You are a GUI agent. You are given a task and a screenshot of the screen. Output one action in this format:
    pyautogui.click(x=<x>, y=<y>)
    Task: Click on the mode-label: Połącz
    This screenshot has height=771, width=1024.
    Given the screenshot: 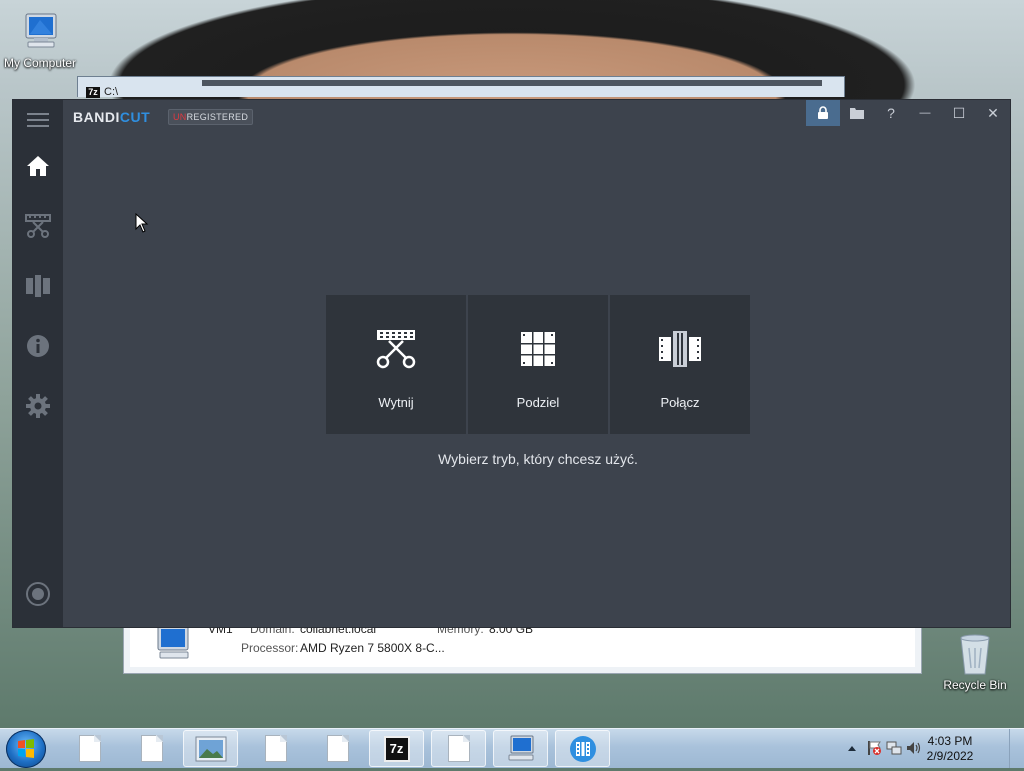 What is the action you would take?
    pyautogui.click(x=680, y=402)
    